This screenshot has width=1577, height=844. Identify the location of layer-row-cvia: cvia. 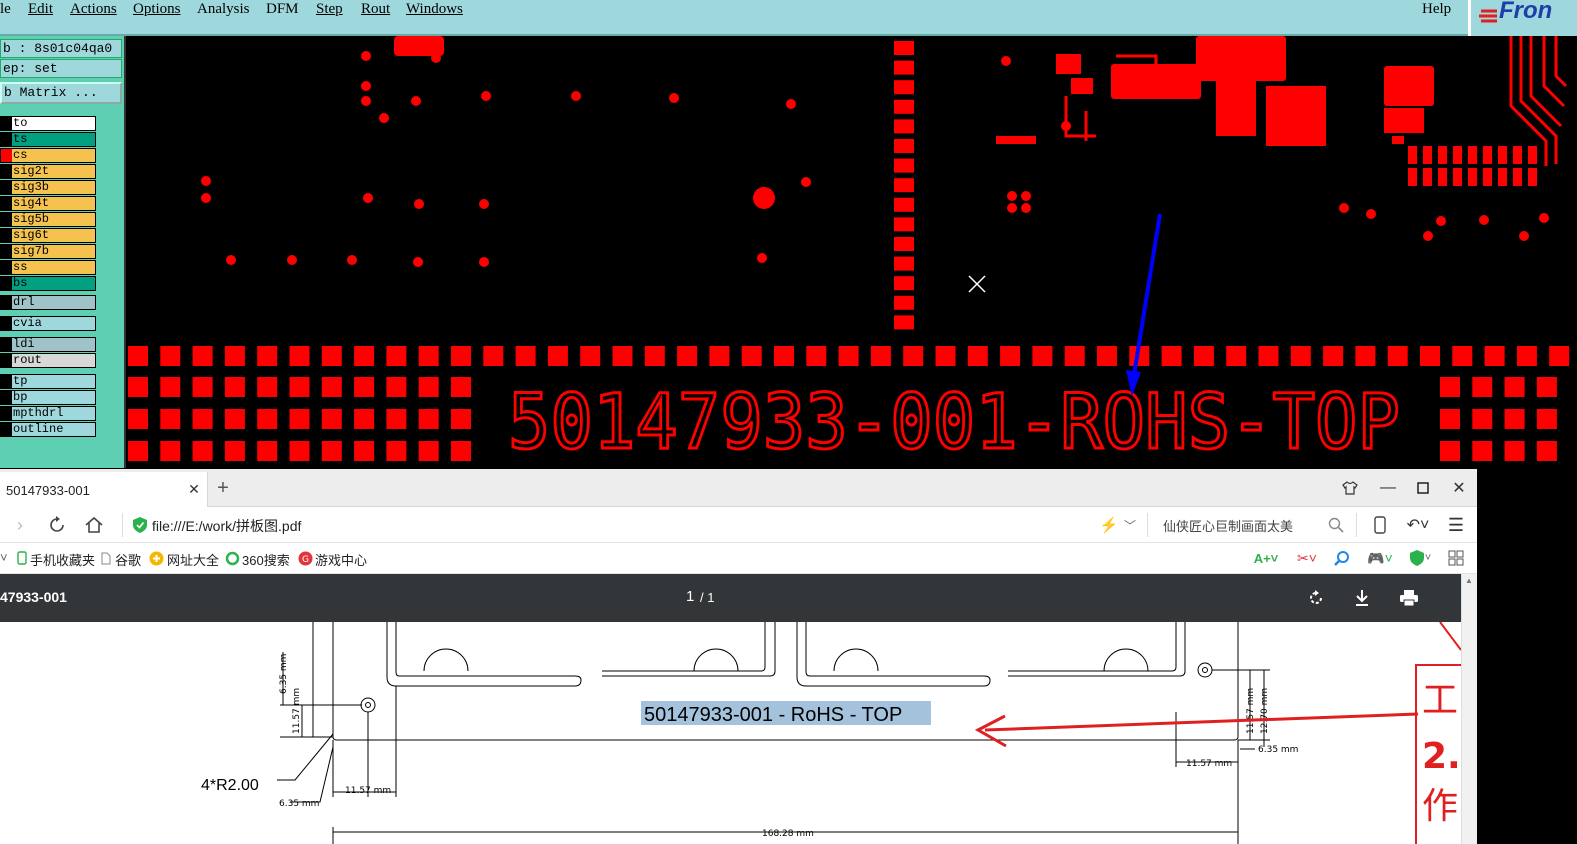
(48, 323).